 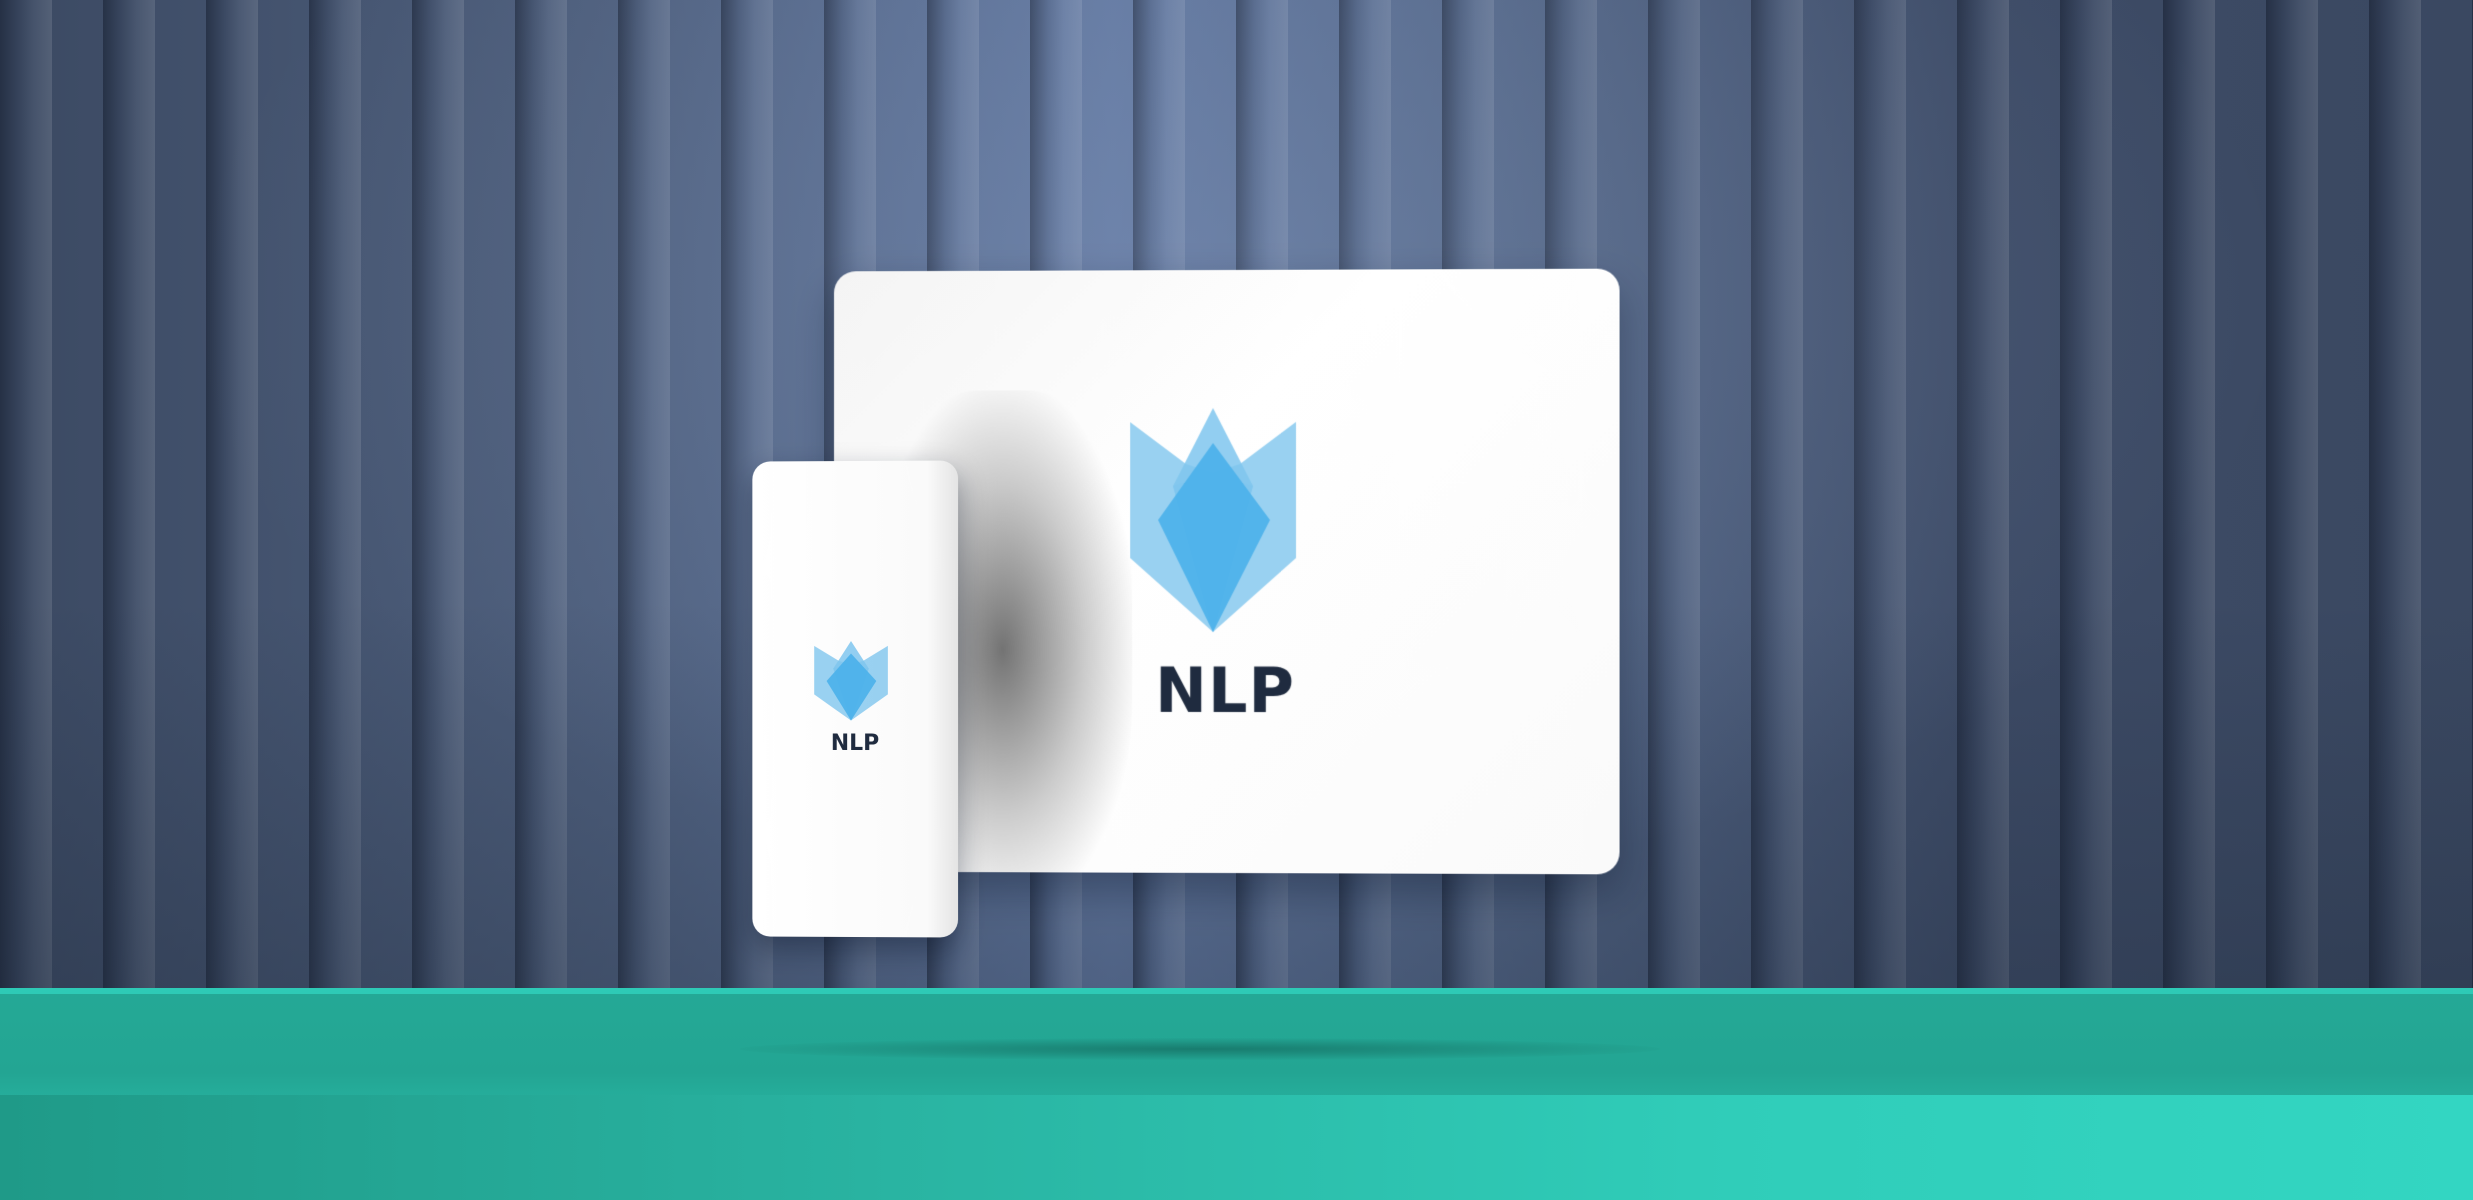 What do you see at coordinates (1236, 1147) in the screenshot?
I see `floor-step` at bounding box center [1236, 1147].